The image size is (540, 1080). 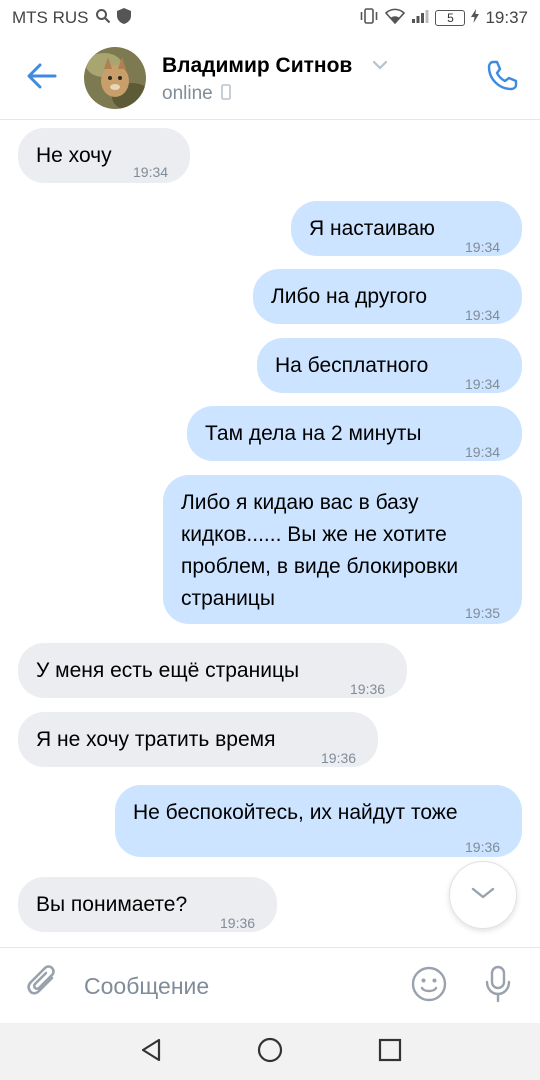 What do you see at coordinates (198, 739) in the screenshot?
I see `message-bubble-incoming: Я не хочу тратить время 19:36` at bounding box center [198, 739].